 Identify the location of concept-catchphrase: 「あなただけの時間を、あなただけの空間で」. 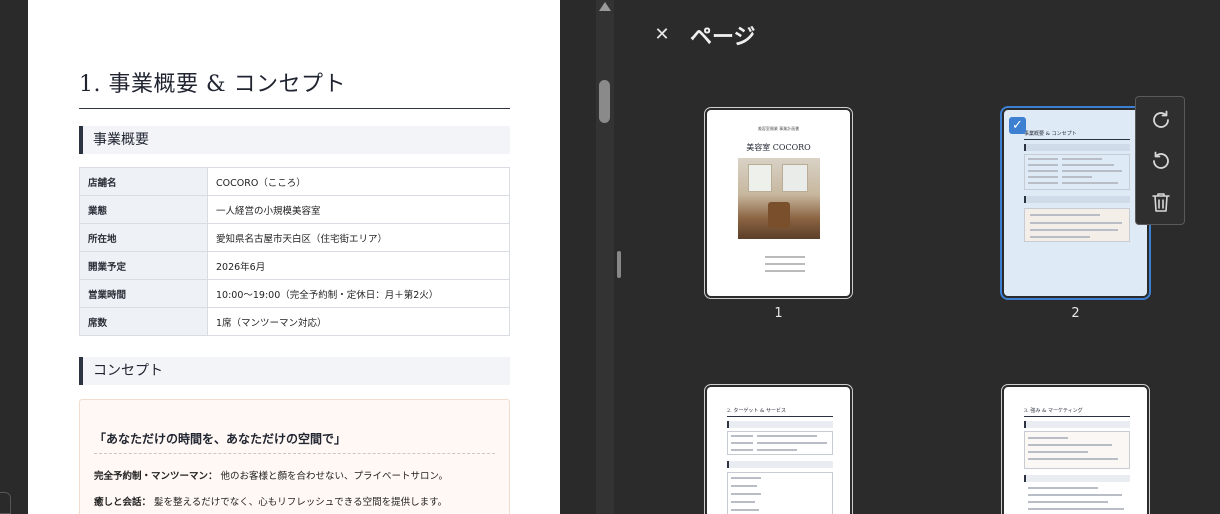
(294, 442).